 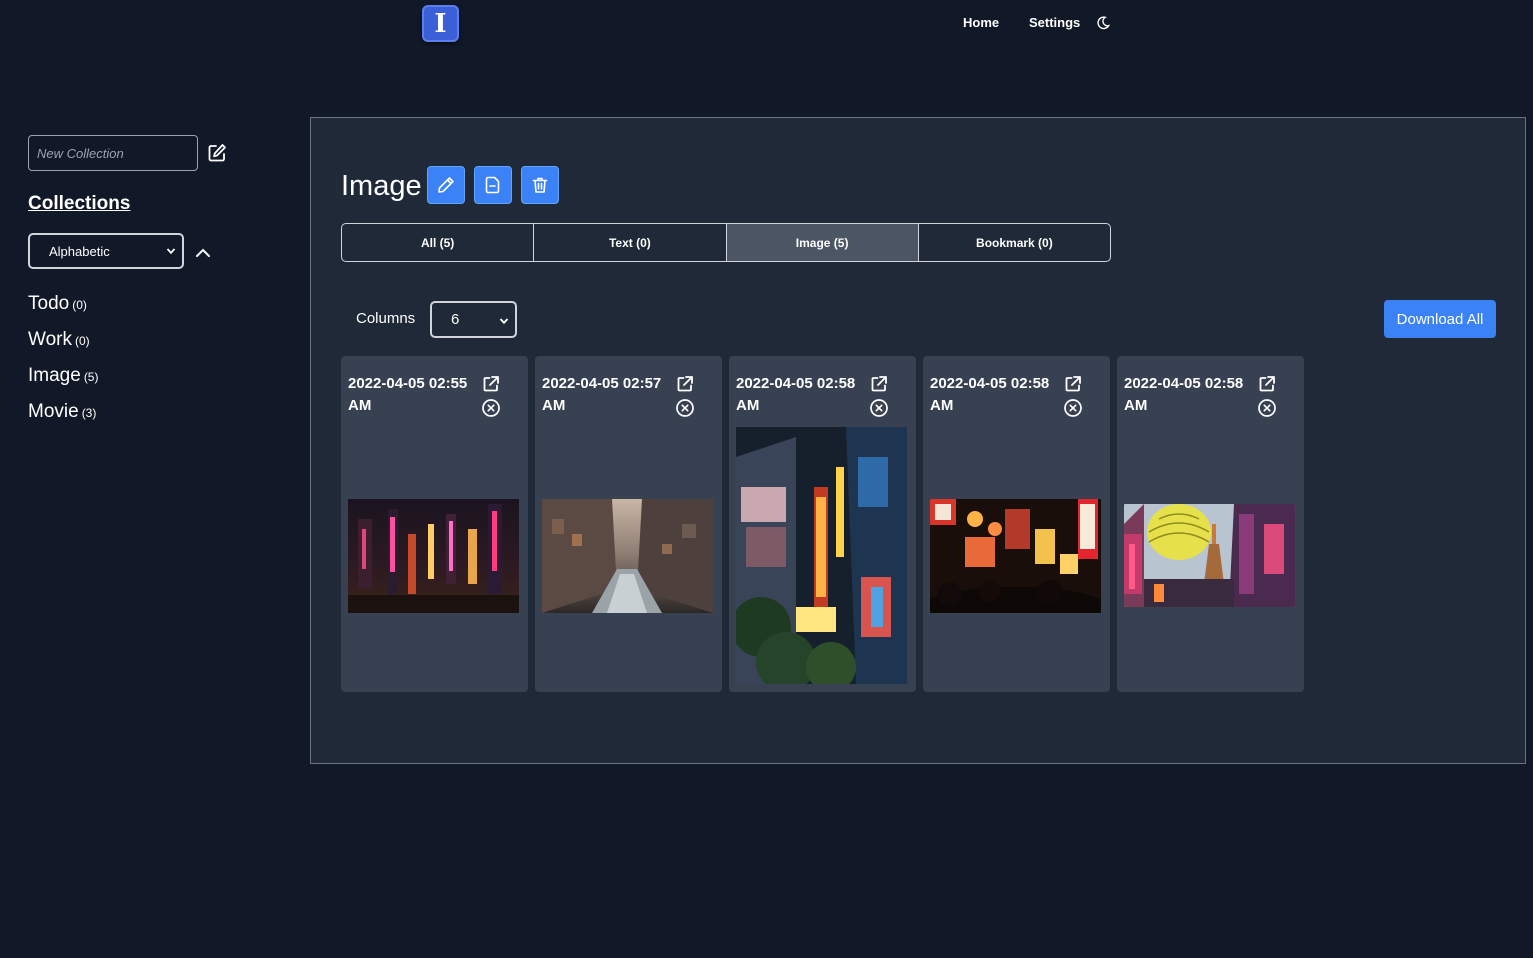 I want to click on collection-item-work: Work (0), so click(x=63, y=346).